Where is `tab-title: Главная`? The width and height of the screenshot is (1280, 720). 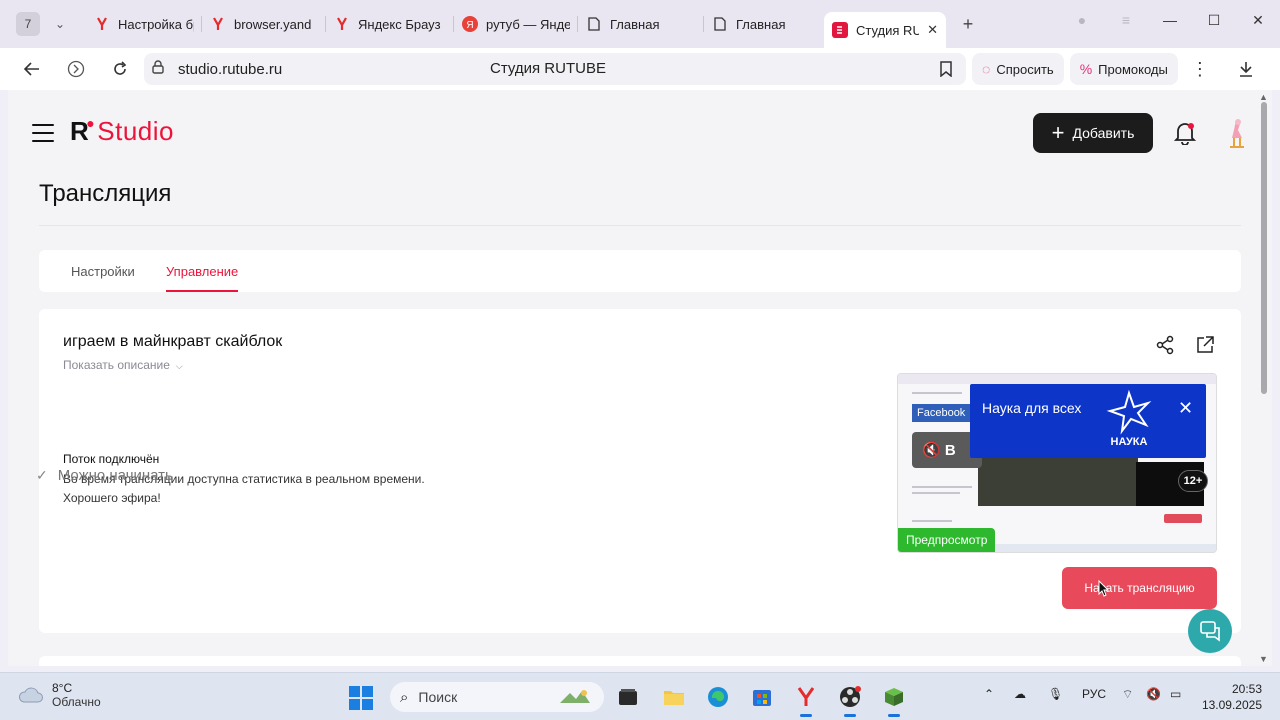 tab-title: Главная is located at coordinates (761, 24).